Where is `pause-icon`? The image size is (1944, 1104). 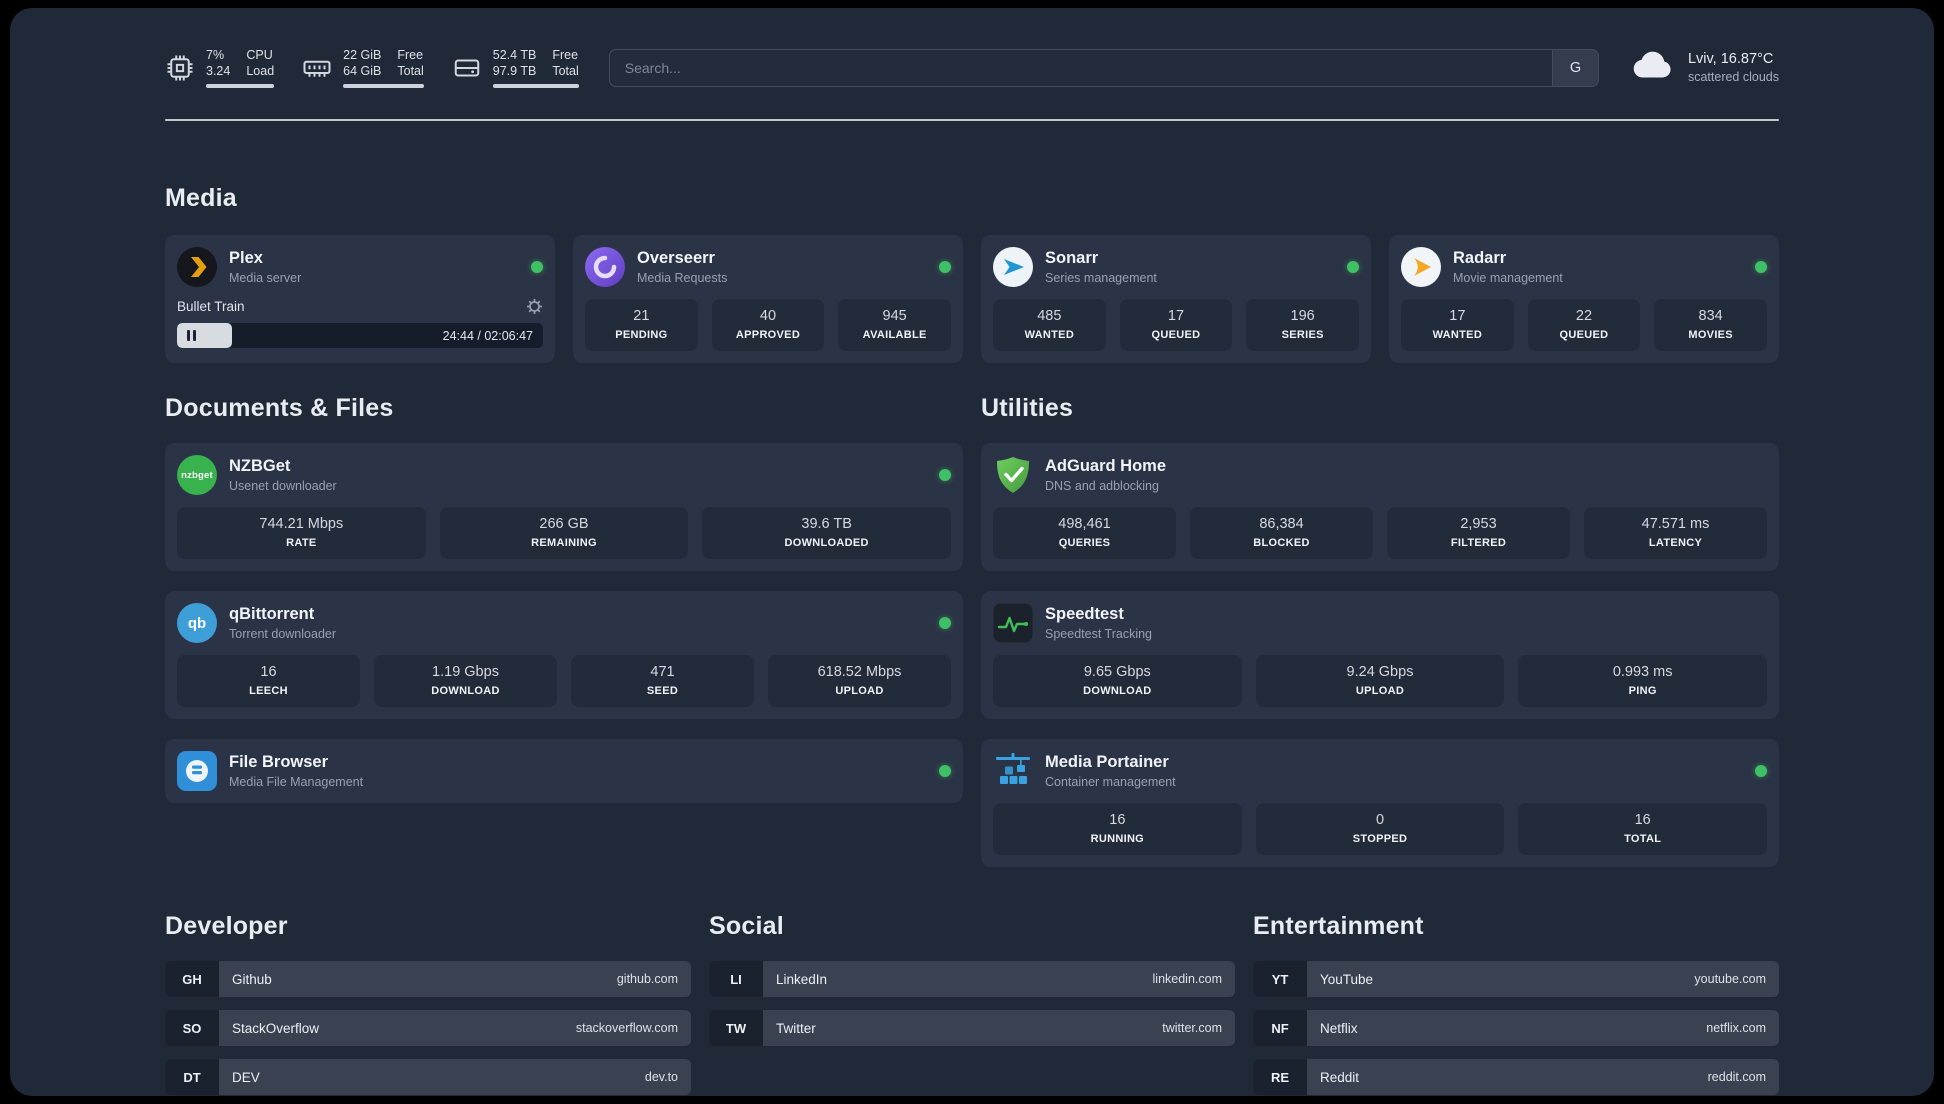 pause-icon is located at coordinates (191, 335).